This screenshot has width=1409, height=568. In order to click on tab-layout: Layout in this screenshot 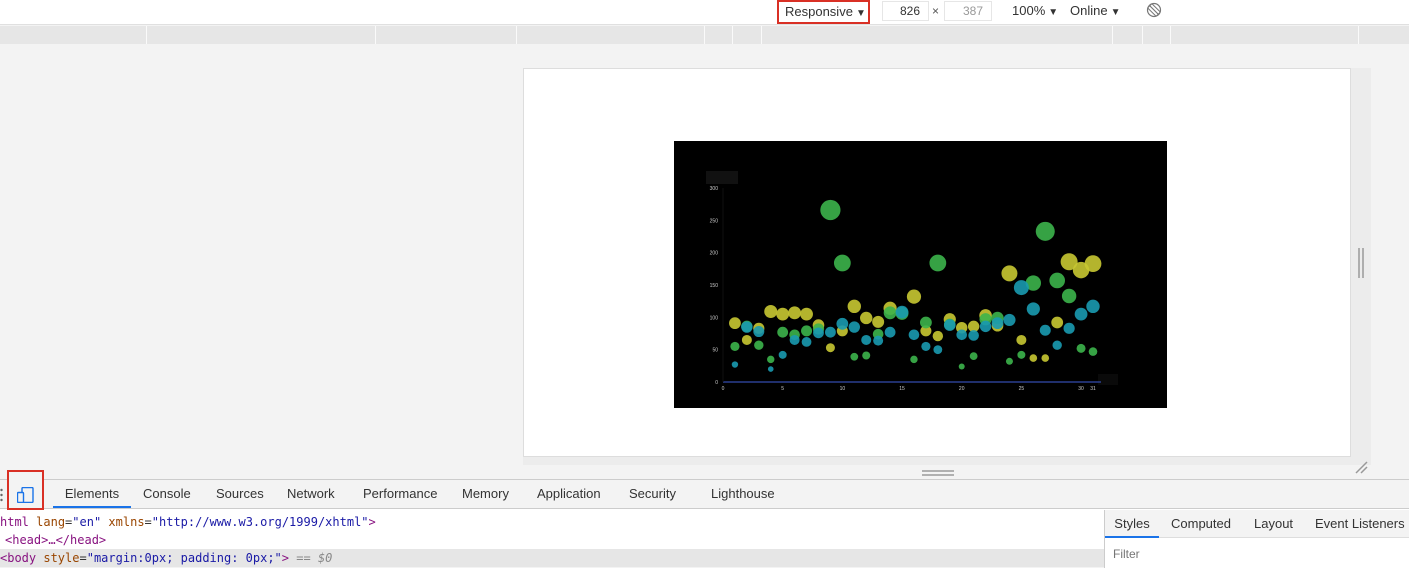, I will do `click(1273, 524)`.